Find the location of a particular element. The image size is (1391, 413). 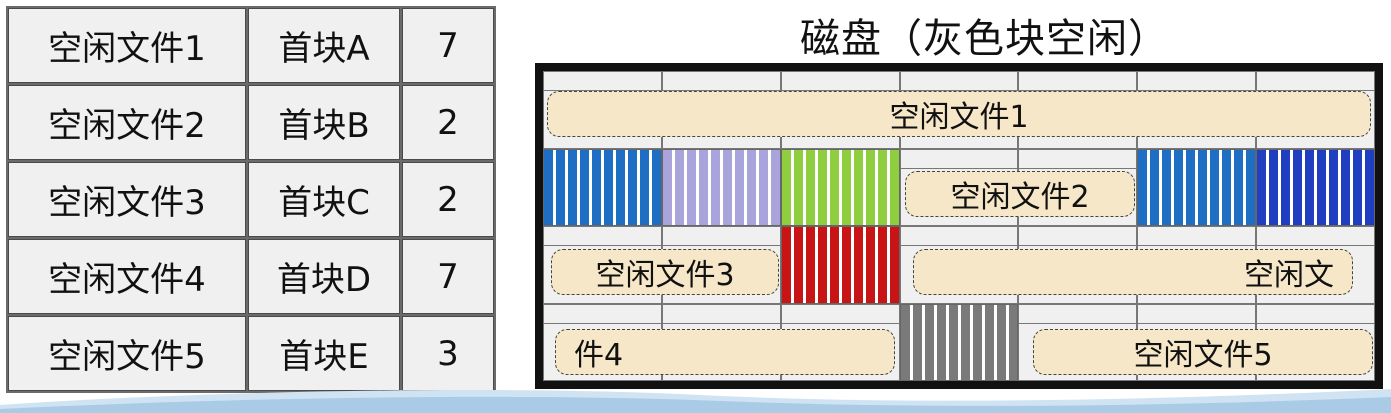

free-file-2: 空闲文件2 is located at coordinates (1020, 194).